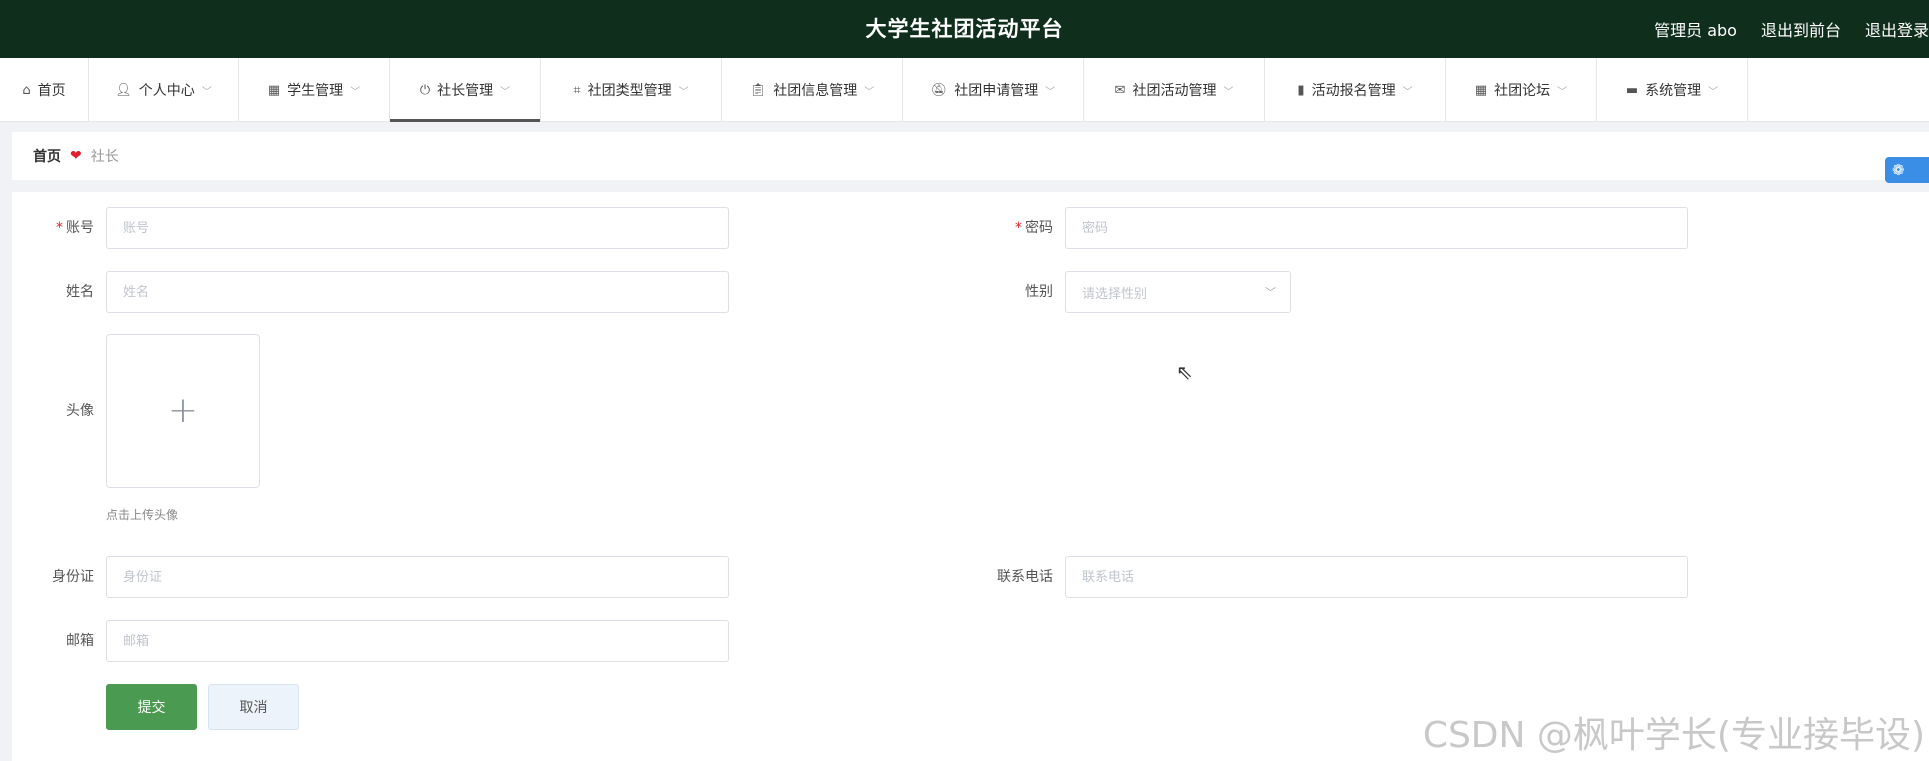 The image size is (1929, 761). What do you see at coordinates (104, 157) in the screenshot?
I see `breadcrumb-current: 社长` at bounding box center [104, 157].